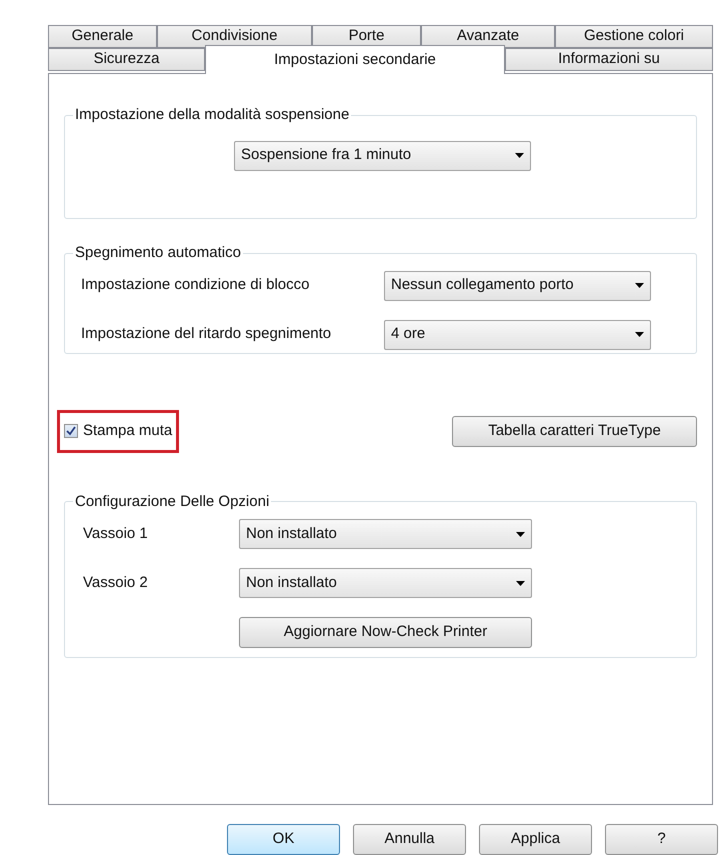  I want to click on dropdown: Nessun collegamento porto, so click(517, 285).